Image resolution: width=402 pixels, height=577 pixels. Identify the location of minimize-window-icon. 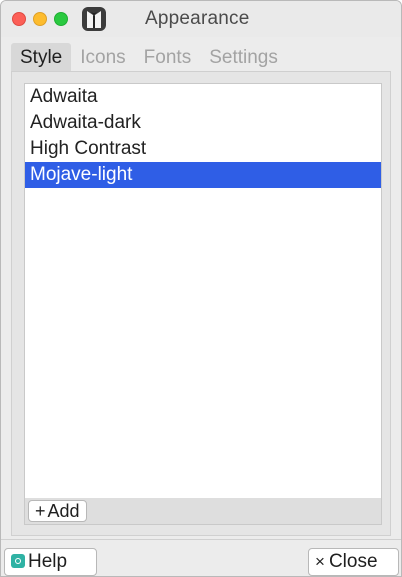
(40, 19).